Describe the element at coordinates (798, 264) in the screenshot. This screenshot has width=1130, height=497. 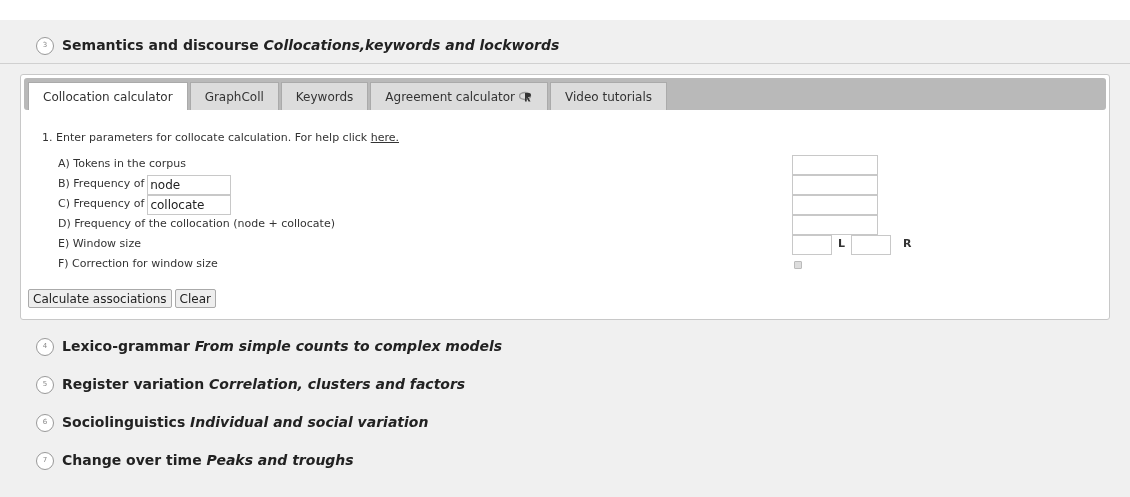
I see `checkbox` at that location.